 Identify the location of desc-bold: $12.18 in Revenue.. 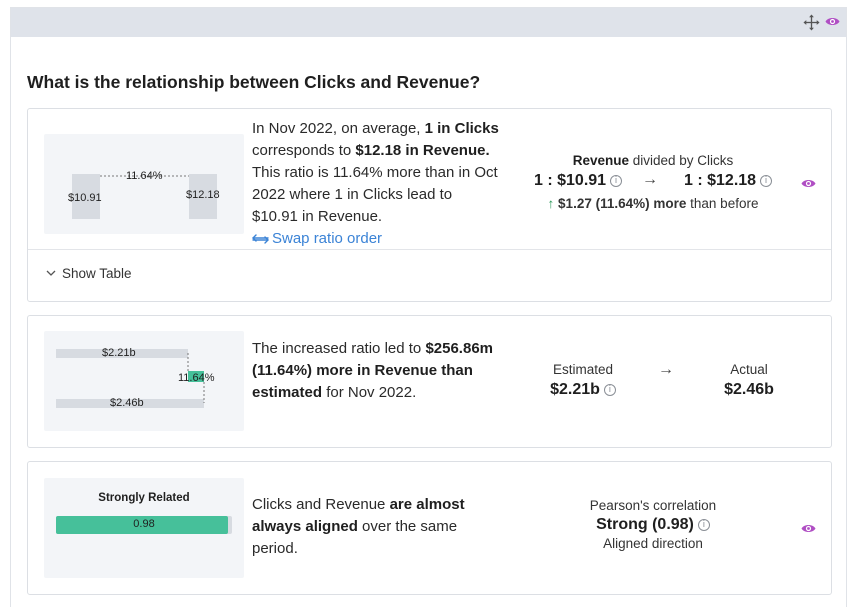
(422, 150).